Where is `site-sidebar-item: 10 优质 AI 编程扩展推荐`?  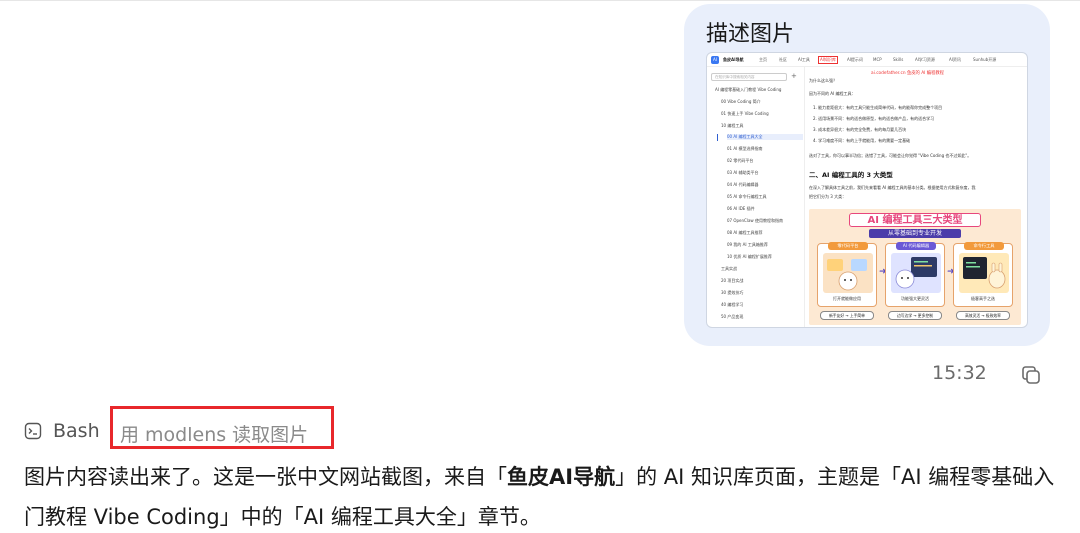 site-sidebar-item: 10 优质 AI 编程扩展推荐 is located at coordinates (749, 256).